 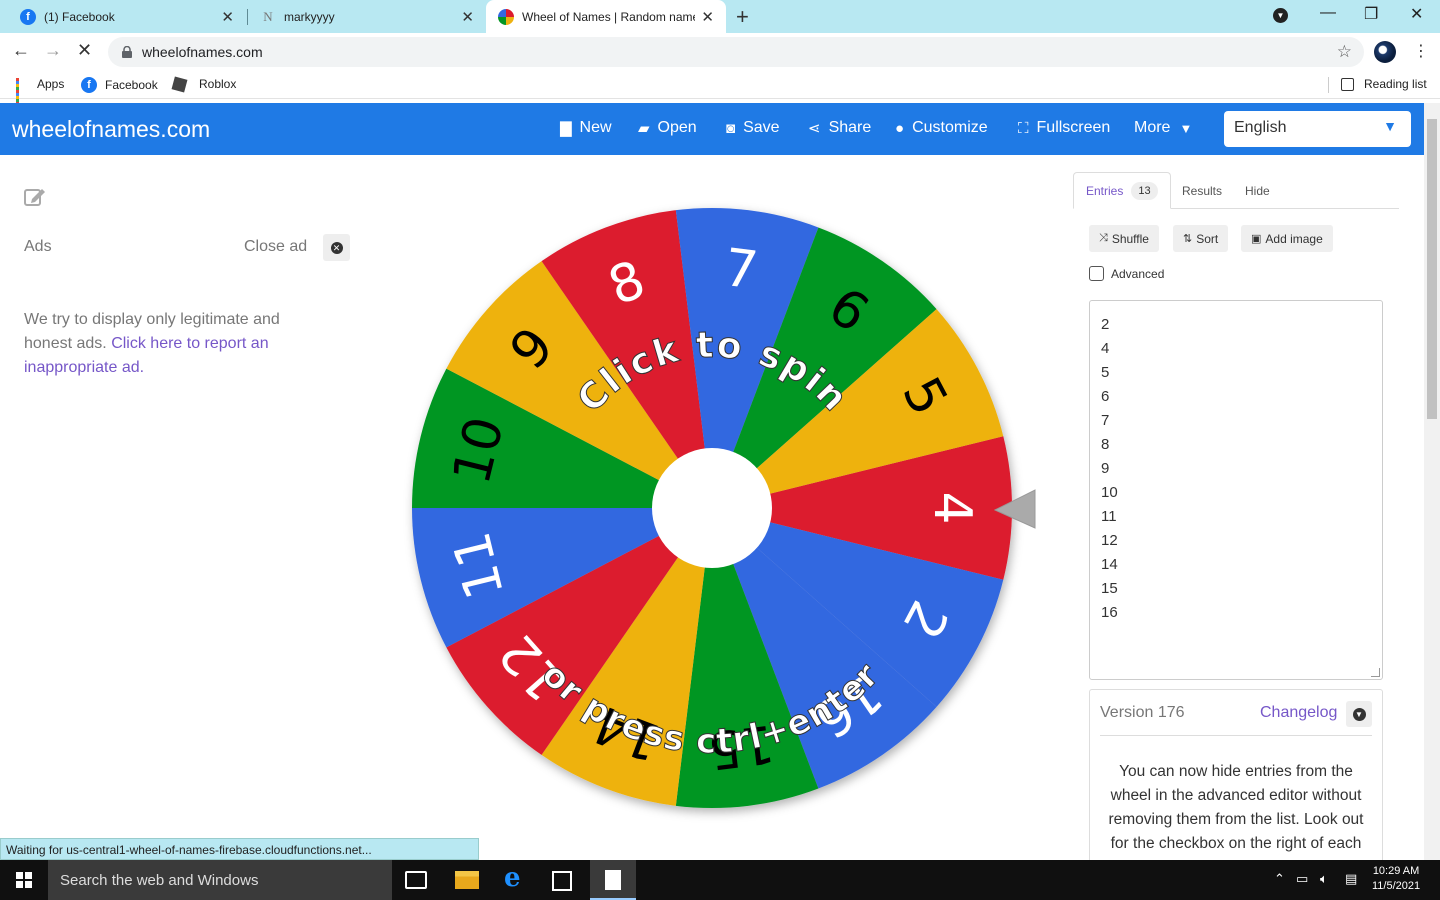 I want to click on roblox-icon, so click(x=179, y=84).